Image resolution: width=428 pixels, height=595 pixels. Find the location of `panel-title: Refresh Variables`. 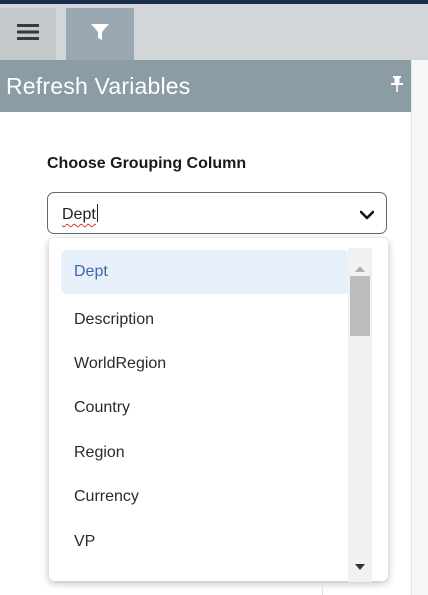

panel-title: Refresh Variables is located at coordinates (98, 86).